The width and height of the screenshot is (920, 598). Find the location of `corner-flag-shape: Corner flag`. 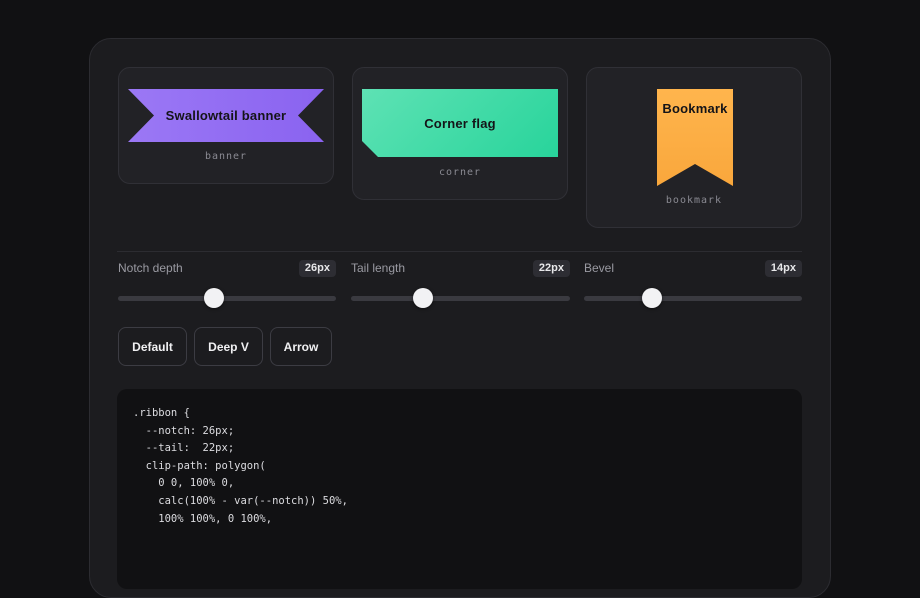

corner-flag-shape: Corner flag is located at coordinates (460, 123).